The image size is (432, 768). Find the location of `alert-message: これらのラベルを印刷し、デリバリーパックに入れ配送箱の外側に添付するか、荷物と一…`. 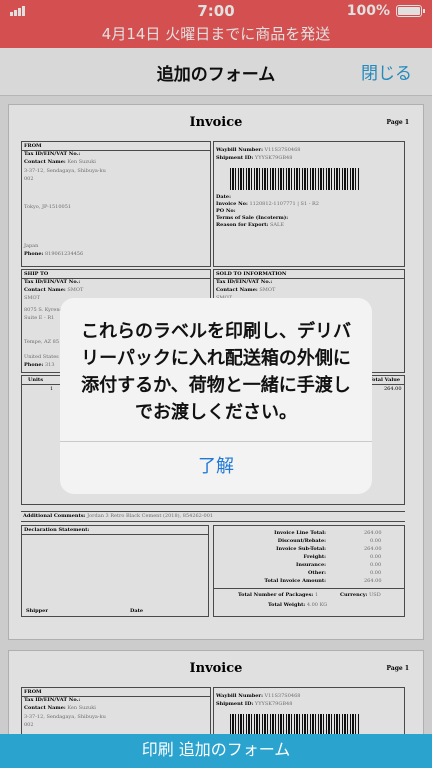

alert-message: これらのラベルを印刷し、デリバリーパックに入れ配送箱の外側に添付するか、荷物と一… is located at coordinates (216, 372).